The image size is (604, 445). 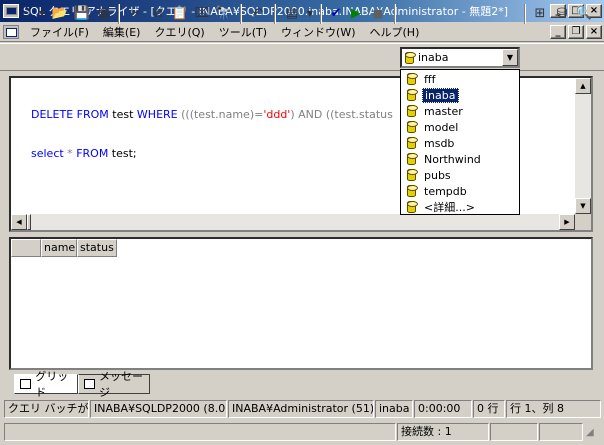 What do you see at coordinates (202, 14) in the screenshot?
I see `clear-window-icon: ⌧` at bounding box center [202, 14].